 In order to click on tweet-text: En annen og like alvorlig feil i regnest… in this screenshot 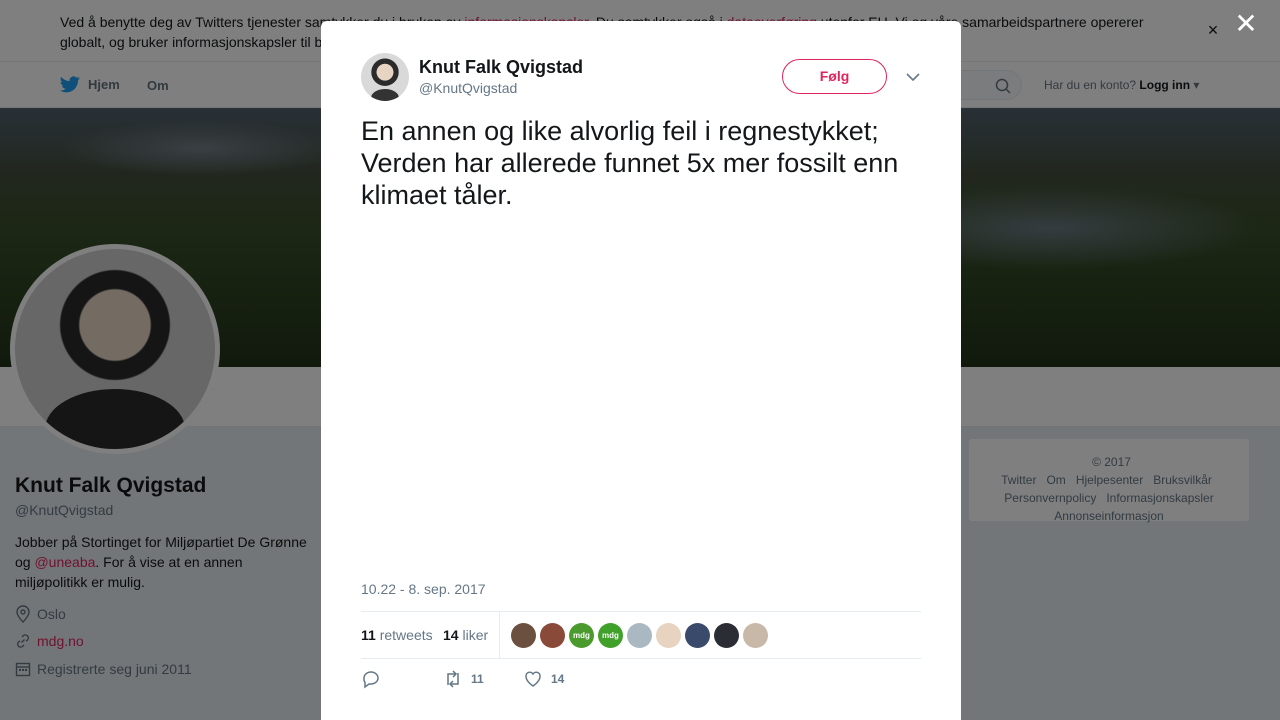, I will do `click(630, 163)`.